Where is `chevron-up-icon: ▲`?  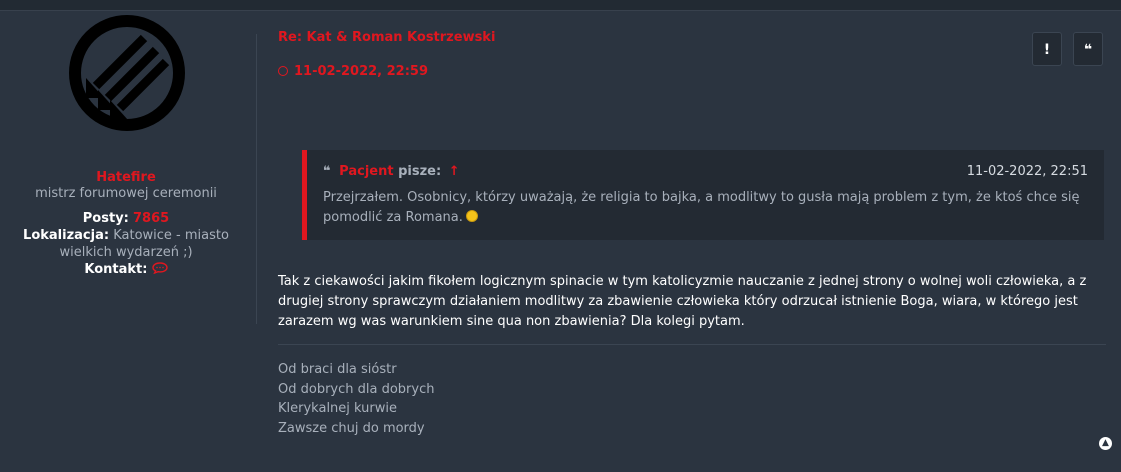 chevron-up-icon: ▲ is located at coordinates (1105, 443).